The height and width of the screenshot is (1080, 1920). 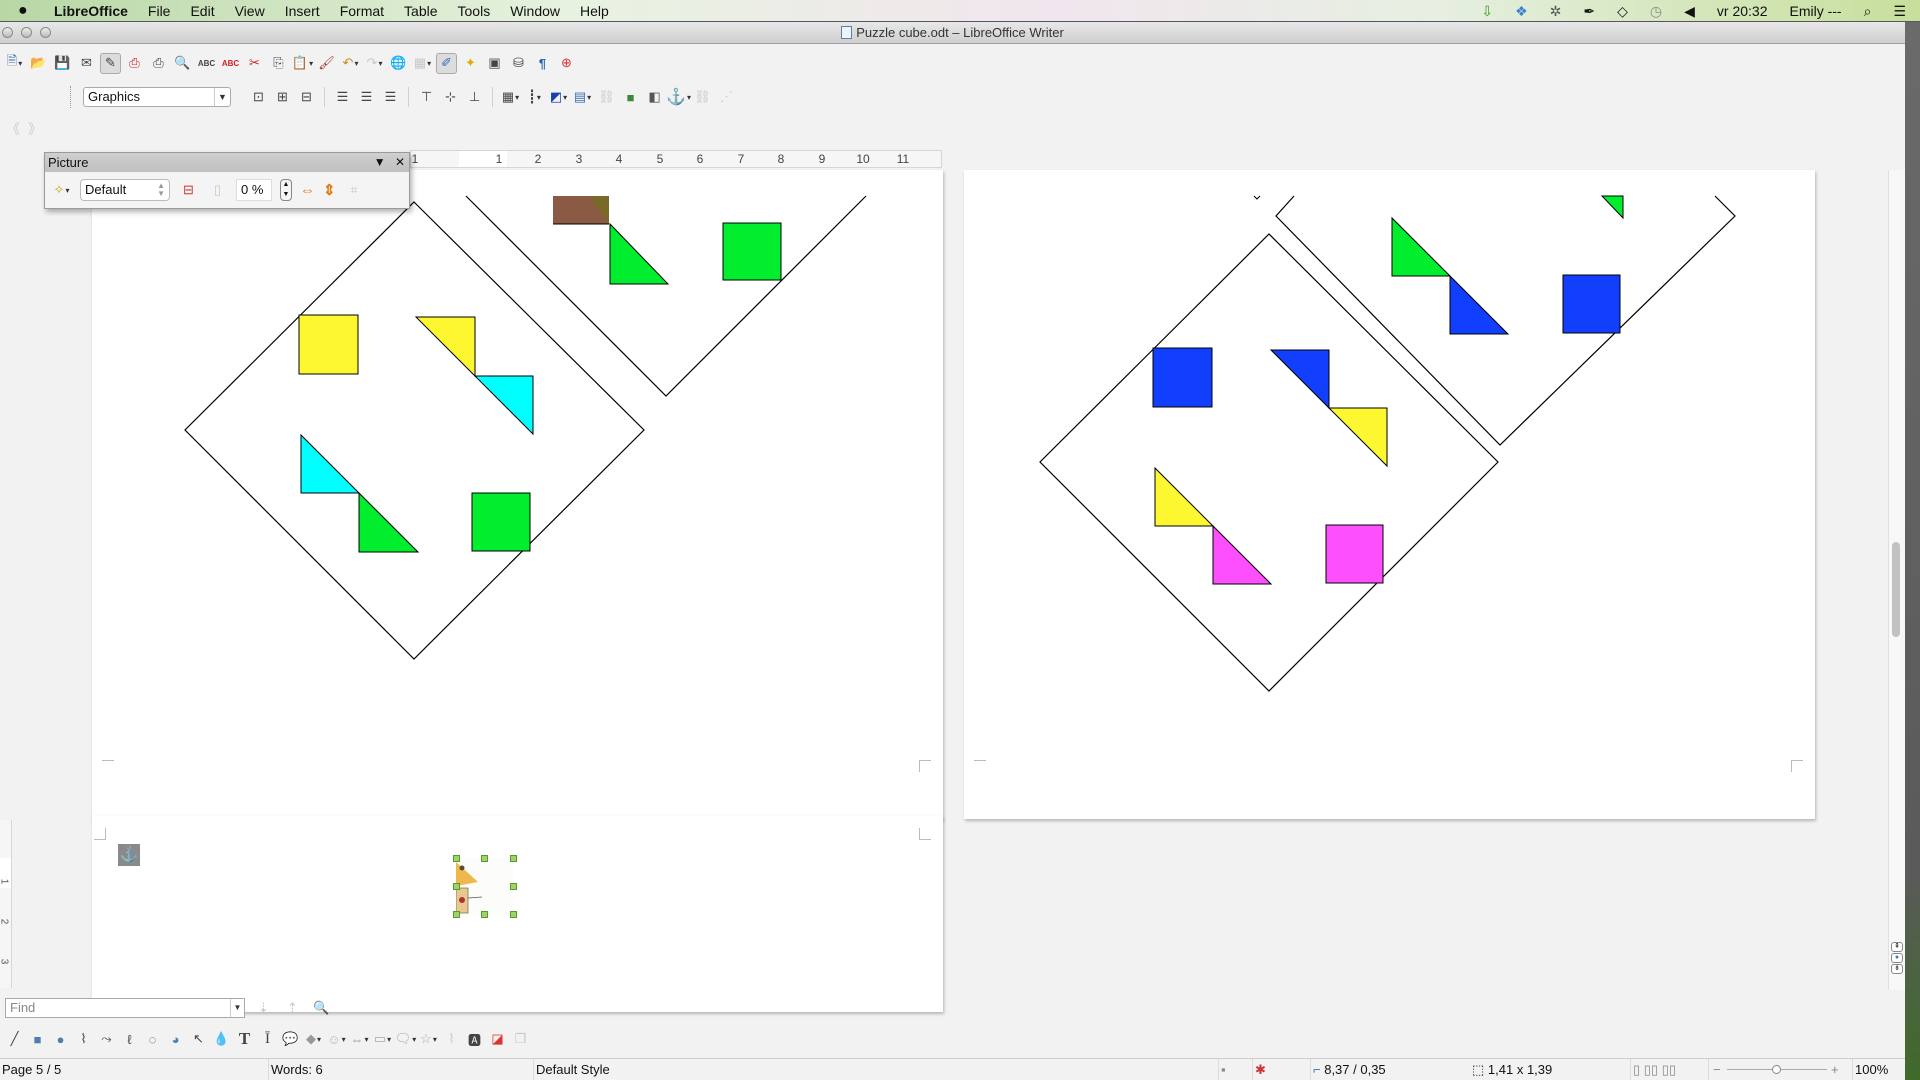 What do you see at coordinates (374, 63) in the screenshot?
I see `redo-icon: ↷` at bounding box center [374, 63].